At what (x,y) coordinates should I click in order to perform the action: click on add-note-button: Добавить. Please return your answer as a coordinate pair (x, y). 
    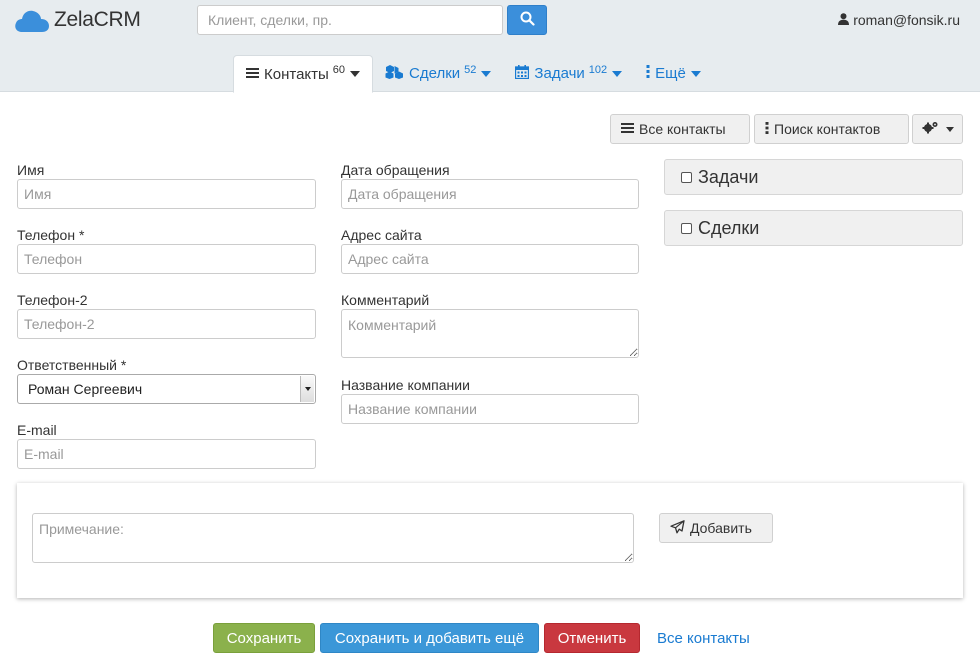
    Looking at the image, I should click on (716, 528).